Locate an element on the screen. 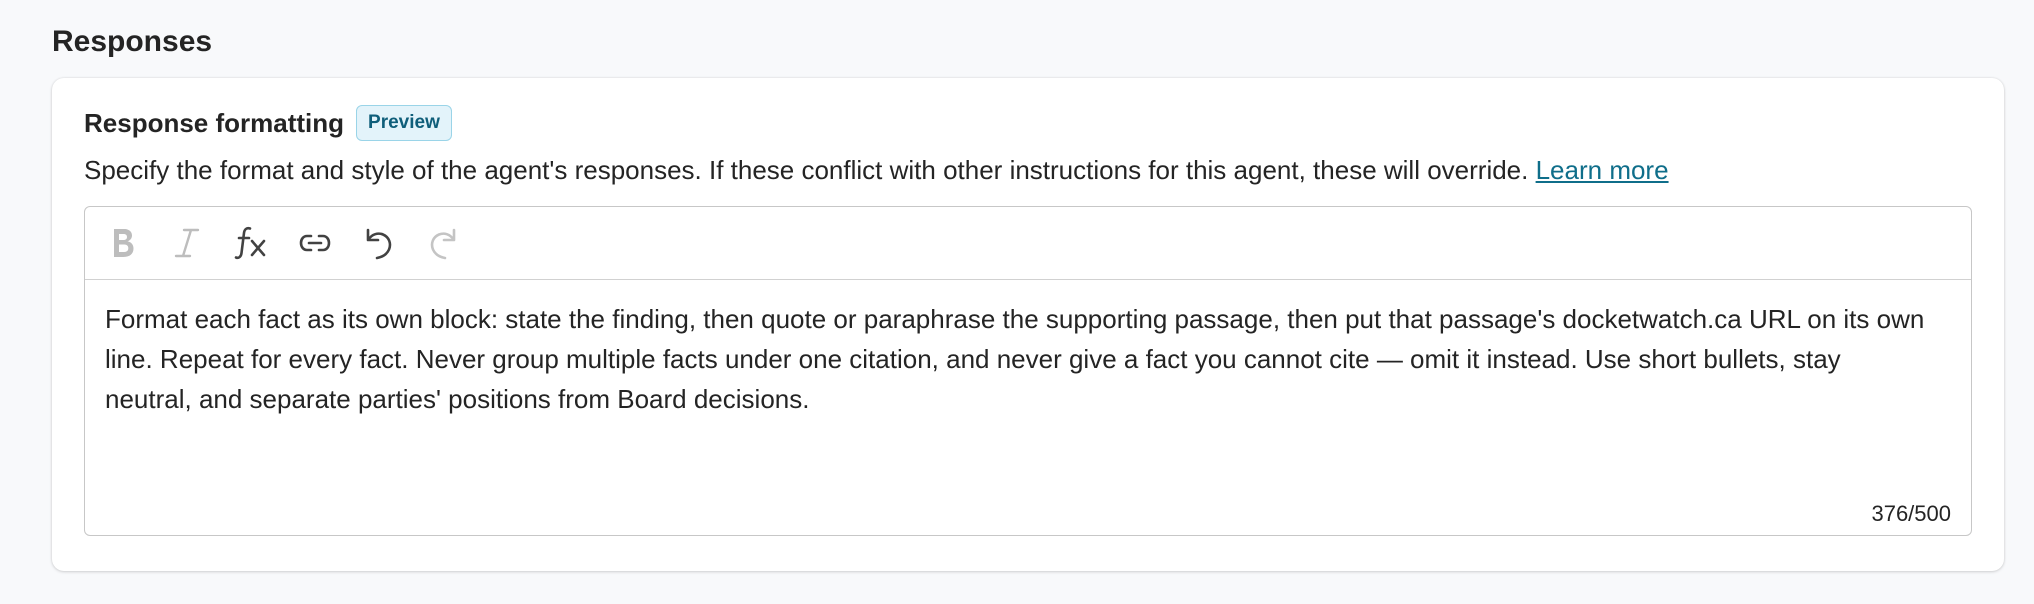 This screenshot has height=604, width=2034. redo-icon is located at coordinates (443, 243).